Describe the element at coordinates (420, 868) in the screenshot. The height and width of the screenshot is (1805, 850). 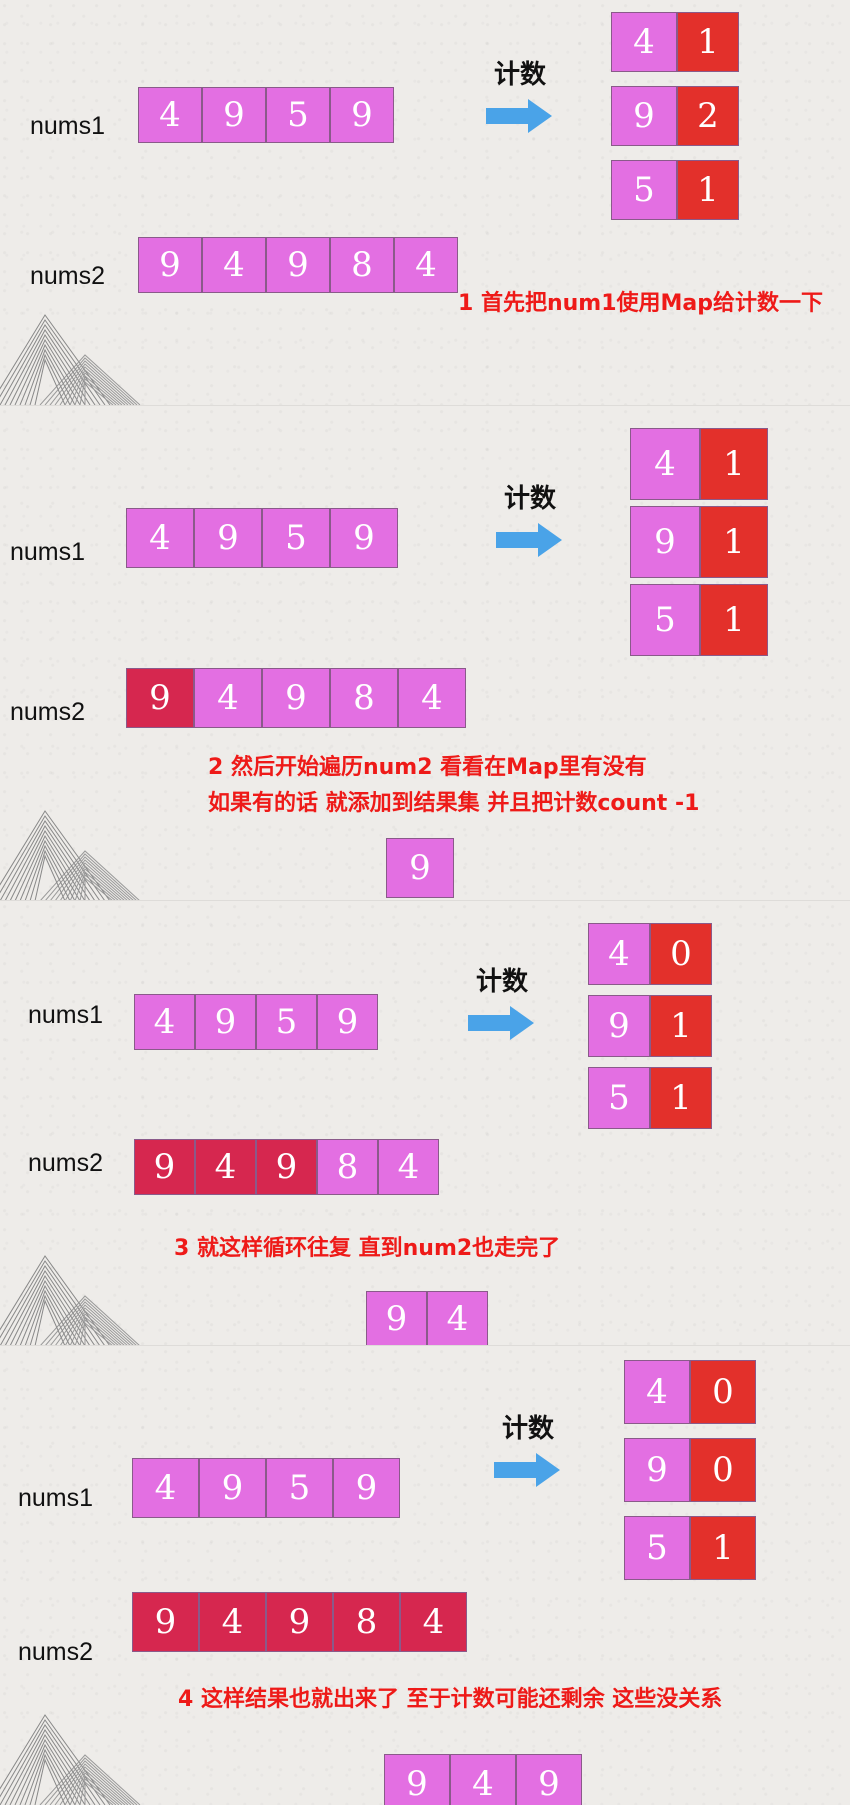
I see `result-array: 9` at that location.